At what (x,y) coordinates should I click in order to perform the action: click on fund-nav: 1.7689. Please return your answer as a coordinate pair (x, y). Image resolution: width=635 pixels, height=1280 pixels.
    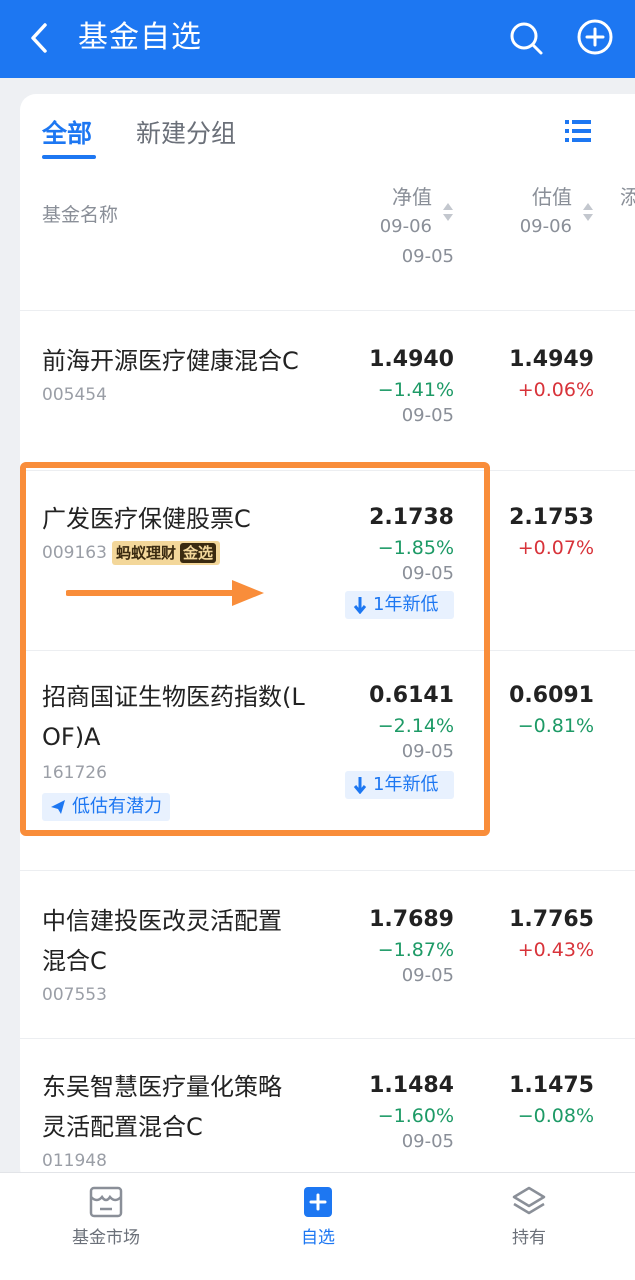
    Looking at the image, I should click on (411, 919).